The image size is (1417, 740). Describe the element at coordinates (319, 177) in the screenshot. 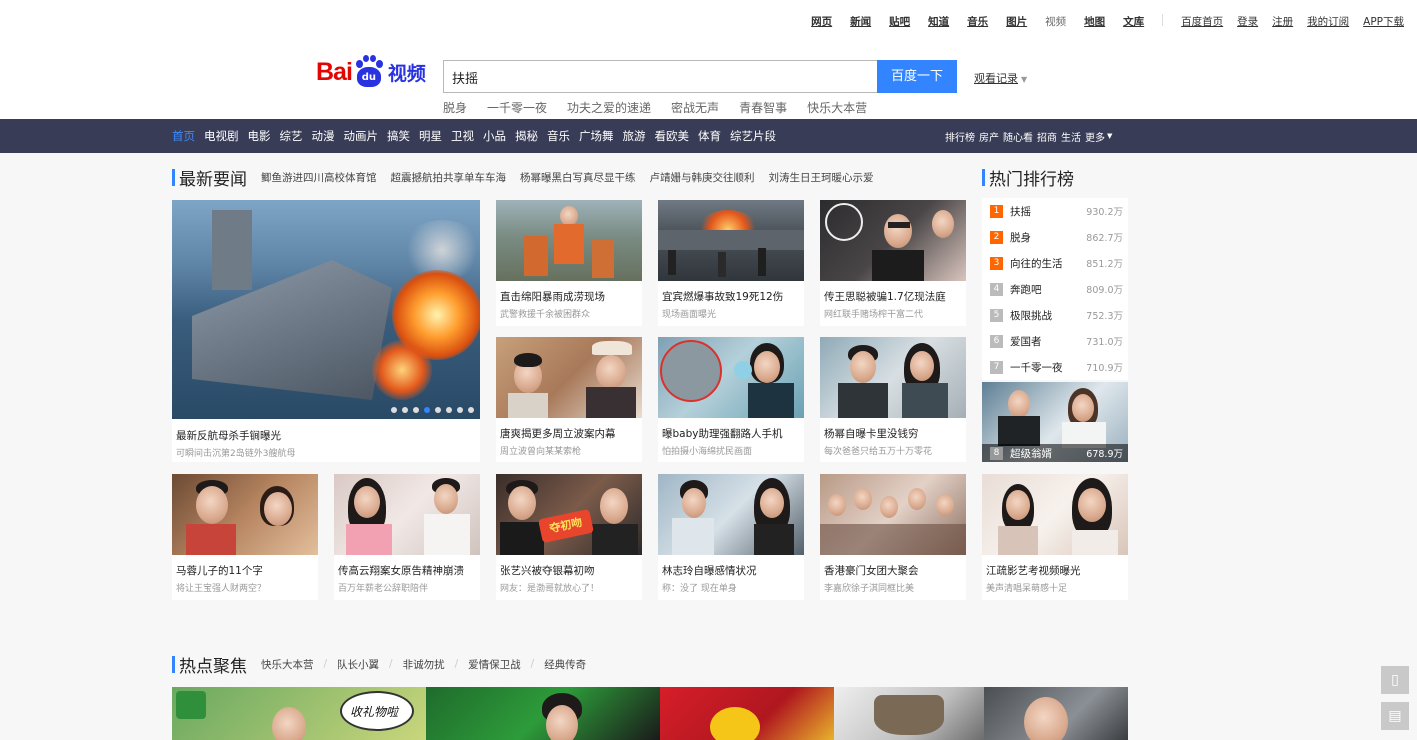

I see `news-headline-link: 鲫鱼游进四川高校体育馆` at that location.